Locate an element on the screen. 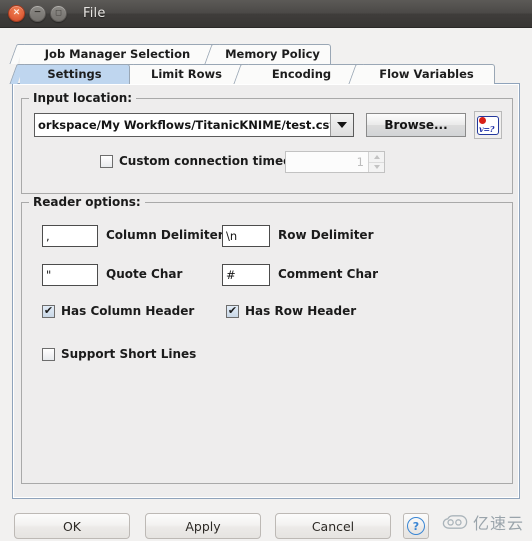 The image size is (532, 541). column-delimiter-label: Column Delimiter is located at coordinates (165, 235).